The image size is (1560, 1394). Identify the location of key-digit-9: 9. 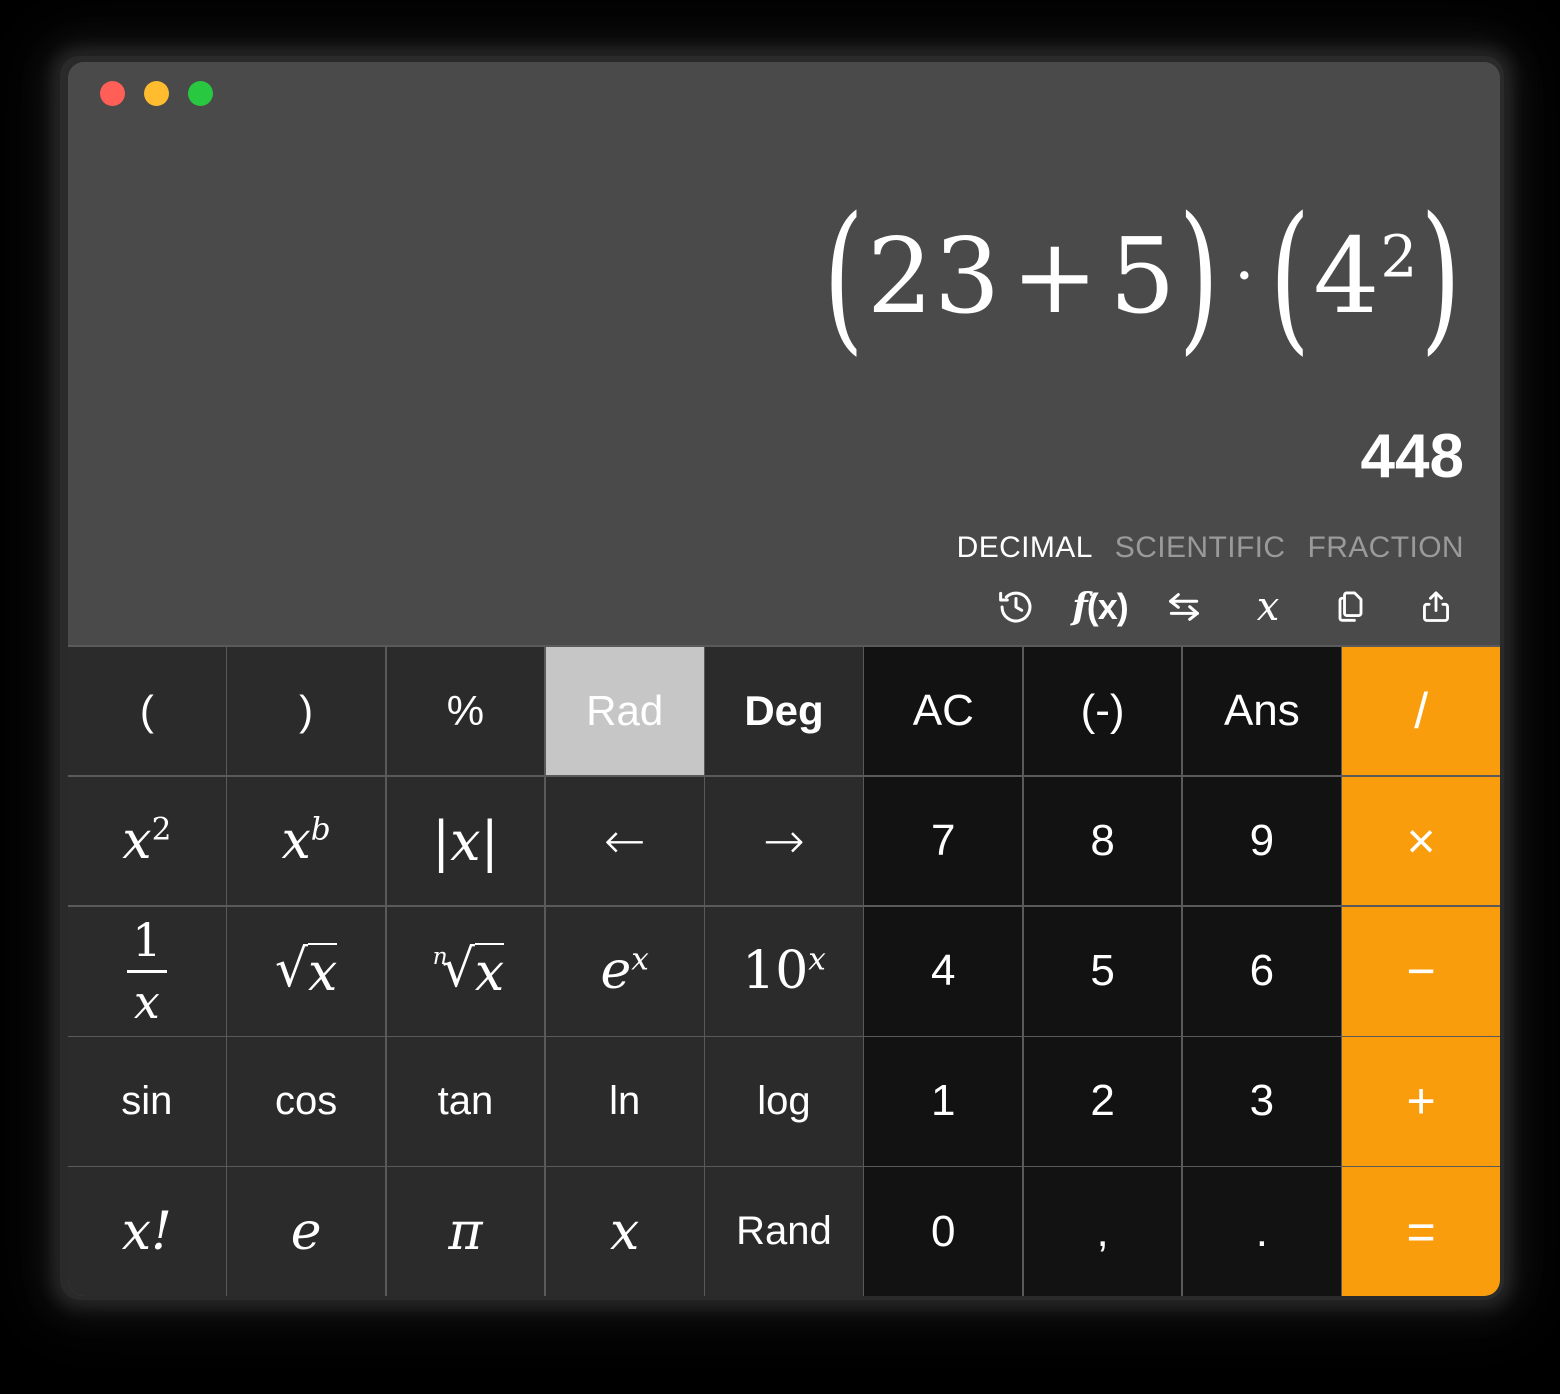
(1262, 841).